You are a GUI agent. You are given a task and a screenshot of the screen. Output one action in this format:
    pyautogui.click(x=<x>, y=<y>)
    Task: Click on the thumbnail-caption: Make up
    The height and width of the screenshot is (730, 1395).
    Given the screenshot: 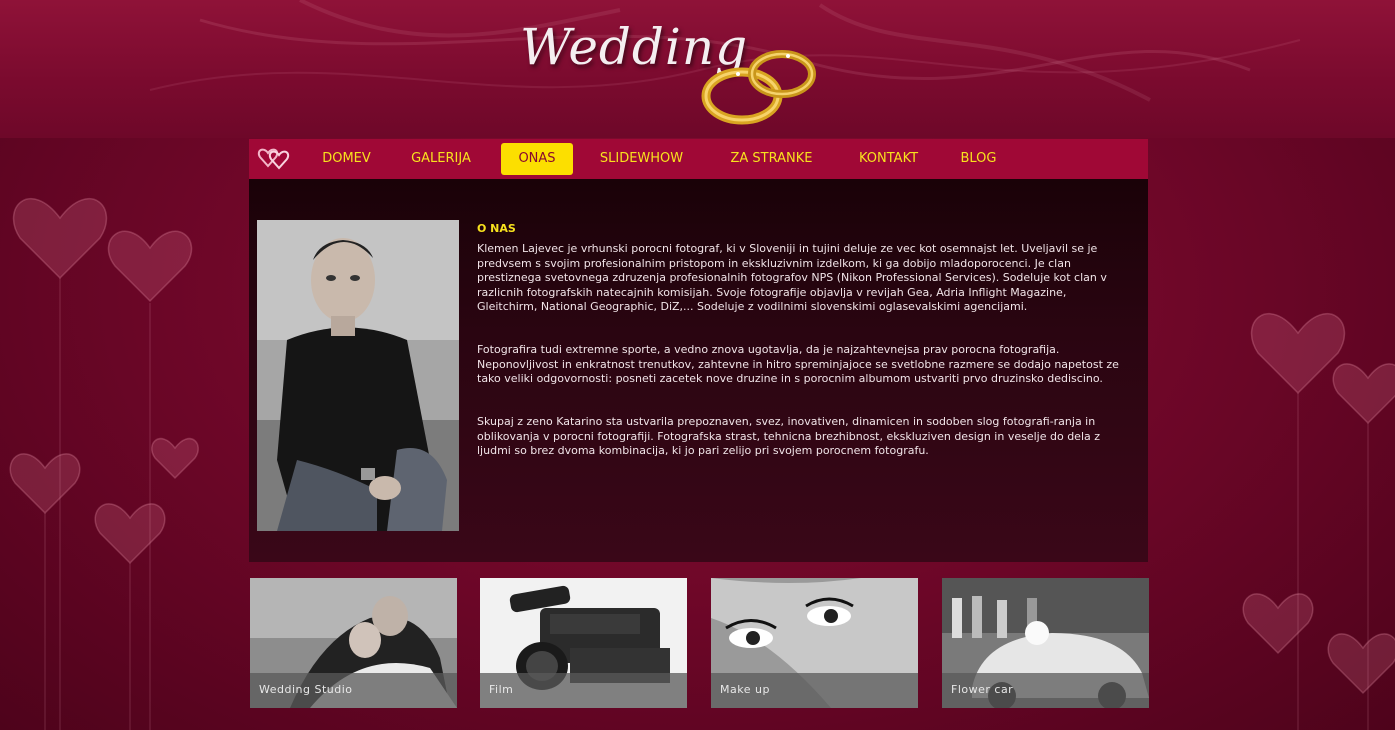 What is the action you would take?
    pyautogui.click(x=814, y=690)
    